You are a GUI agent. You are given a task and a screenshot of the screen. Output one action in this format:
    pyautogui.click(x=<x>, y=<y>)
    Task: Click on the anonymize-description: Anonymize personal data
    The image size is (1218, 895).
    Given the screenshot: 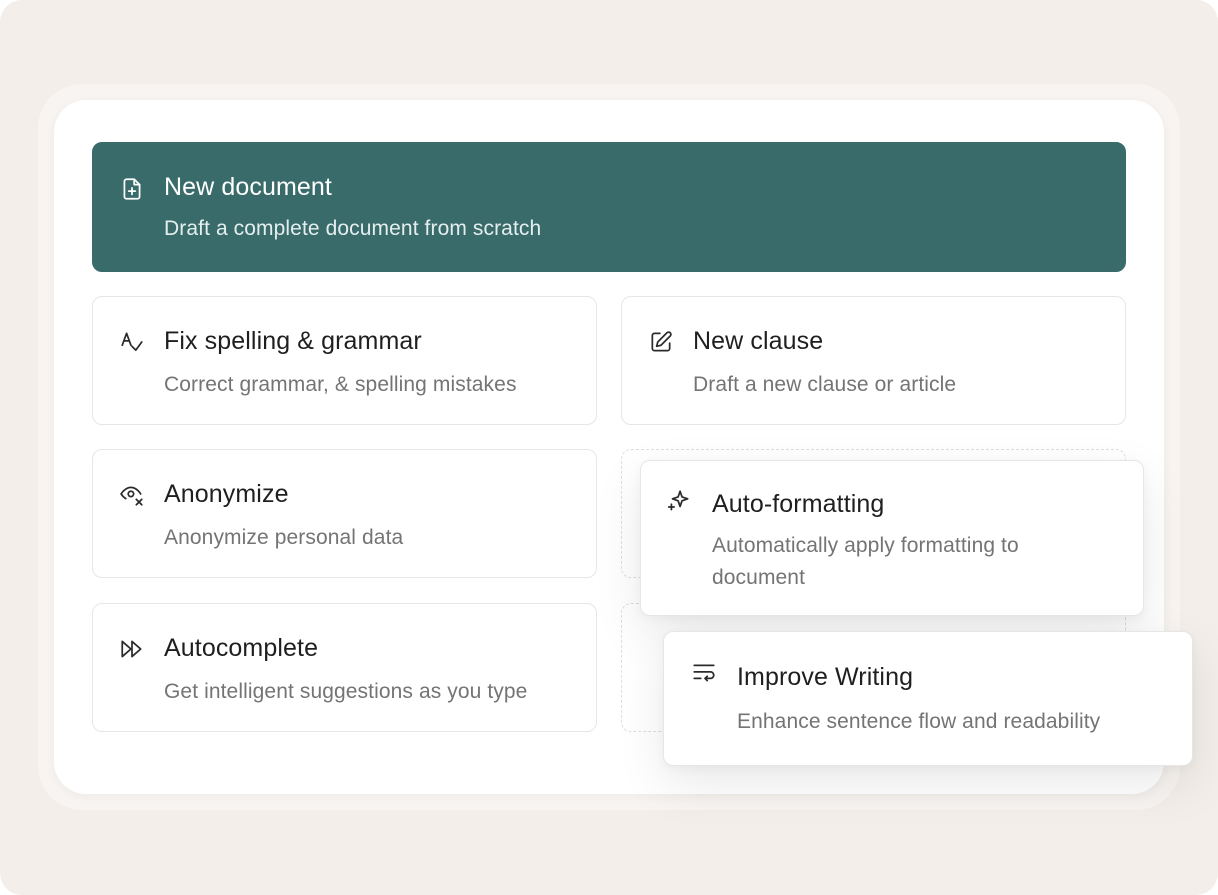 What is the action you would take?
    pyautogui.click(x=284, y=537)
    